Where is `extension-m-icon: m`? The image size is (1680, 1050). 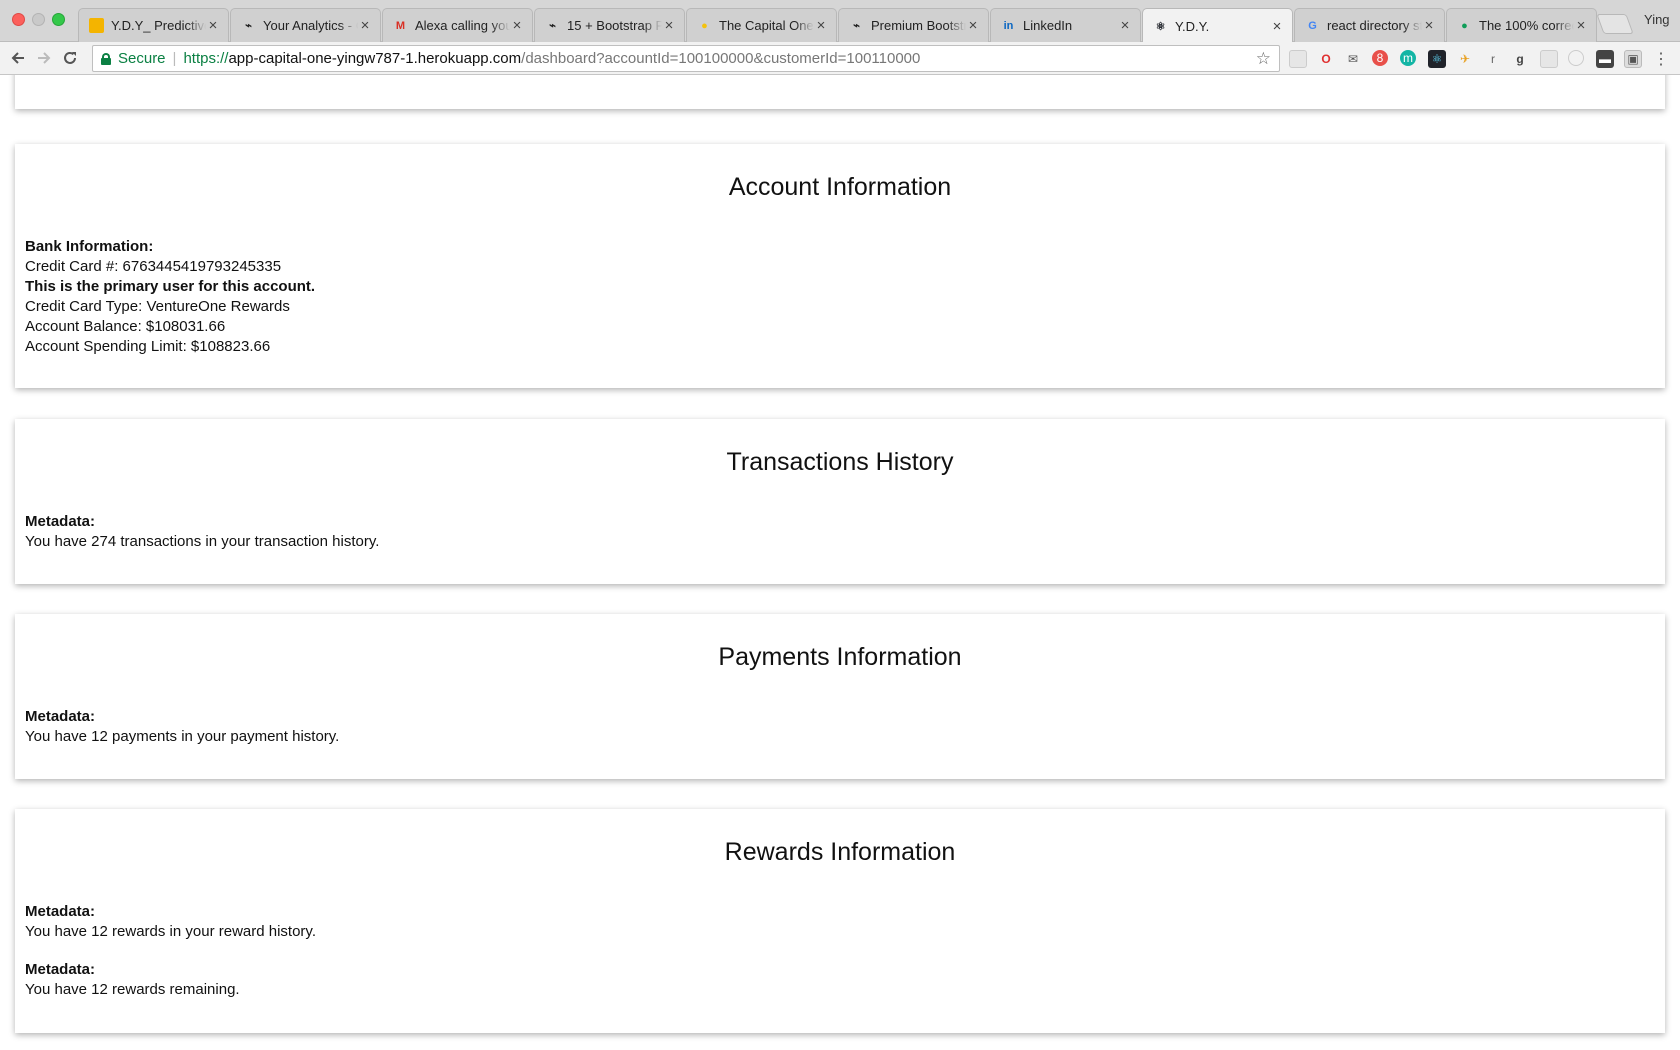 extension-m-icon: m is located at coordinates (1408, 58).